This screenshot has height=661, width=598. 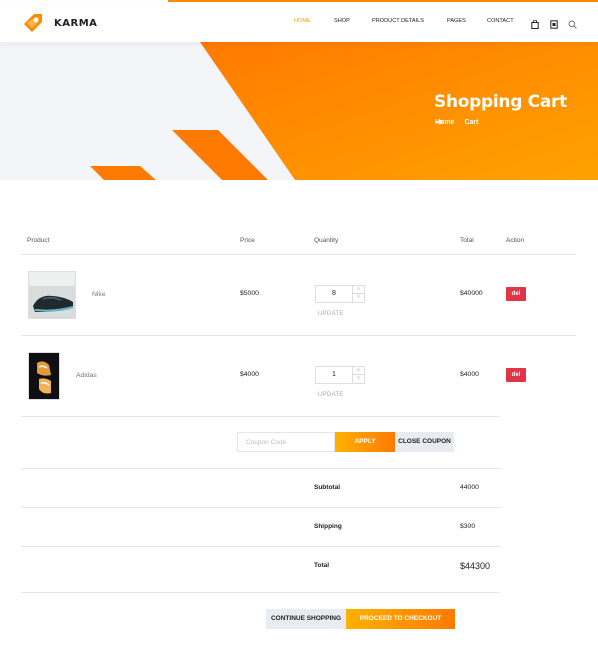 What do you see at coordinates (322, 565) in the screenshot?
I see `total-label: Total` at bounding box center [322, 565].